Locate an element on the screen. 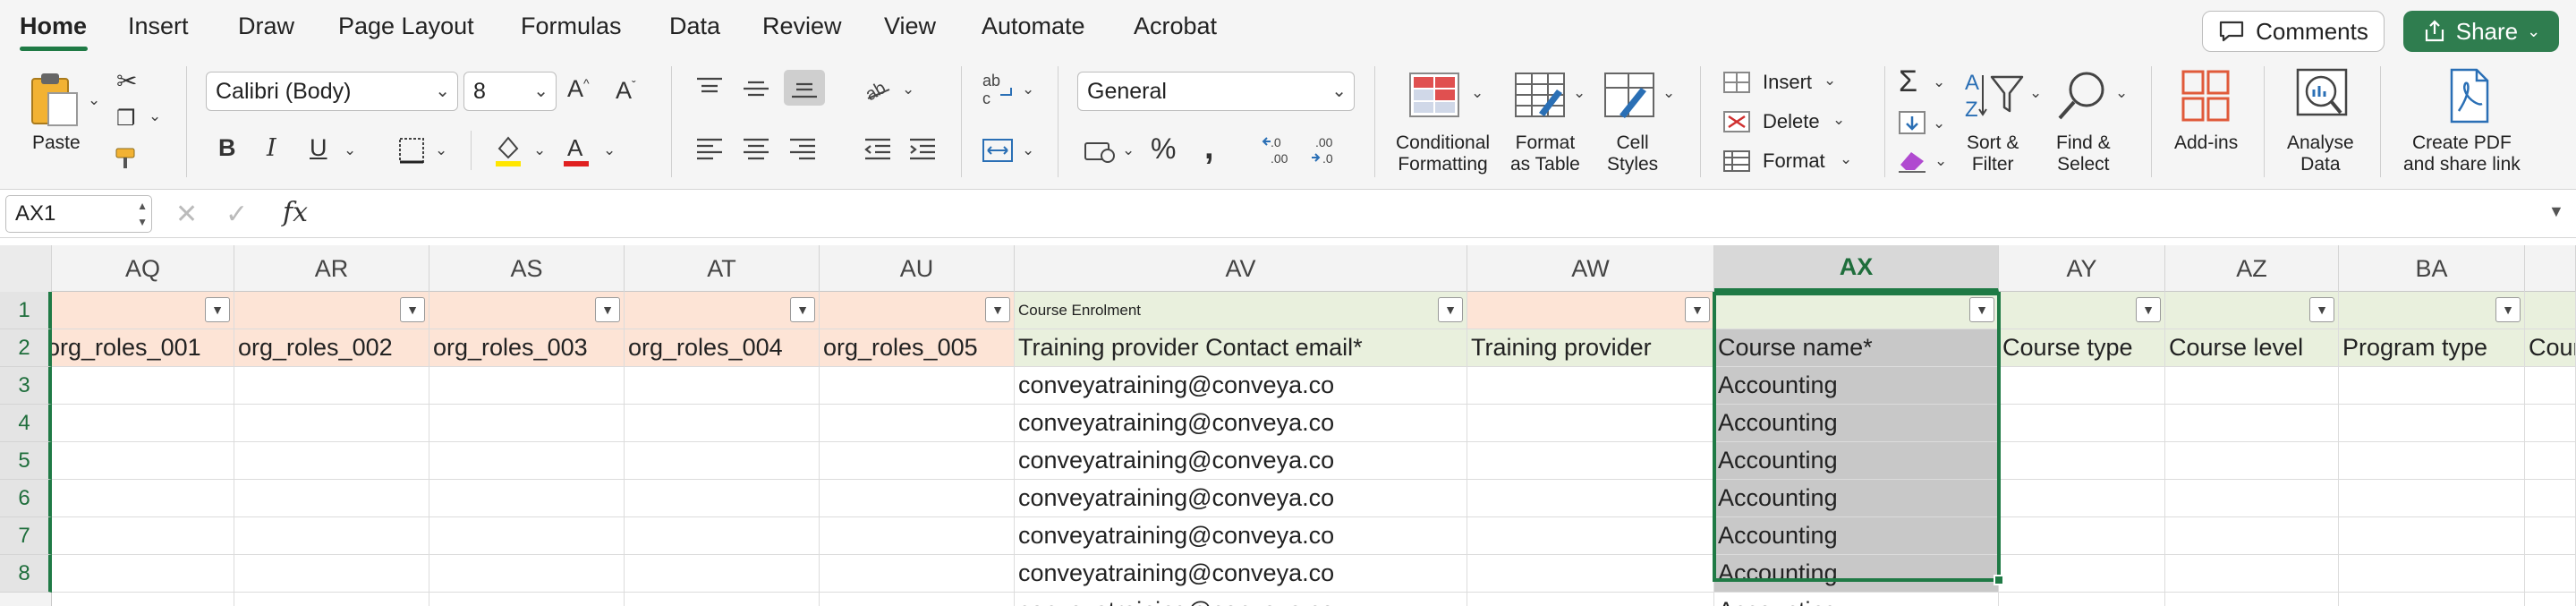  align-bottom-button is located at coordinates (804, 88).